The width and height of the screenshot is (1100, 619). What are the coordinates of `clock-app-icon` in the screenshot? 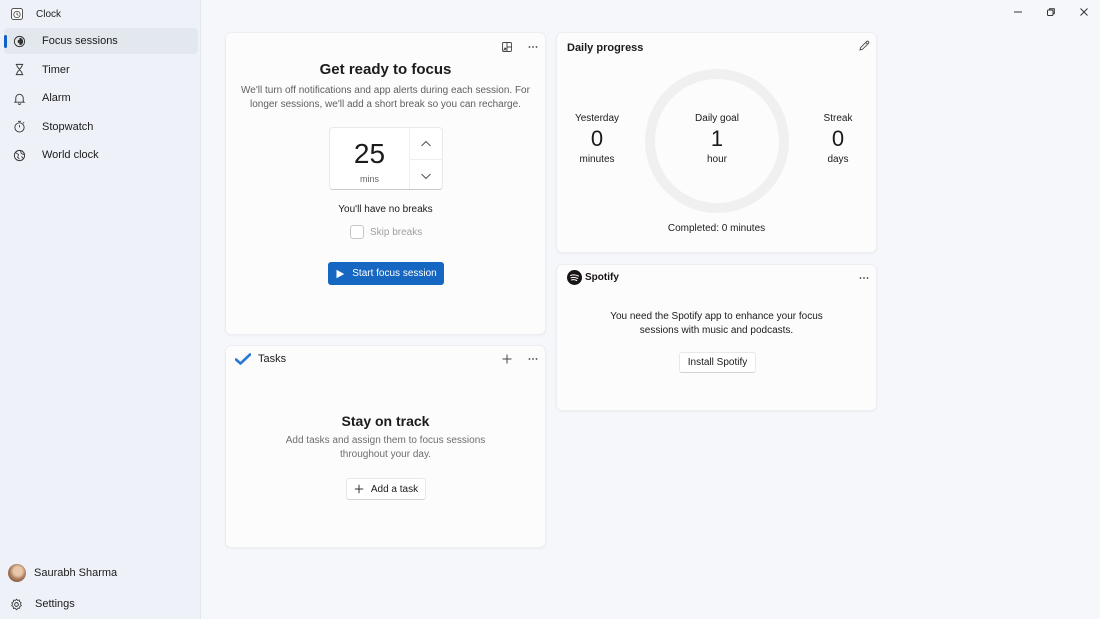 It's located at (17, 14).